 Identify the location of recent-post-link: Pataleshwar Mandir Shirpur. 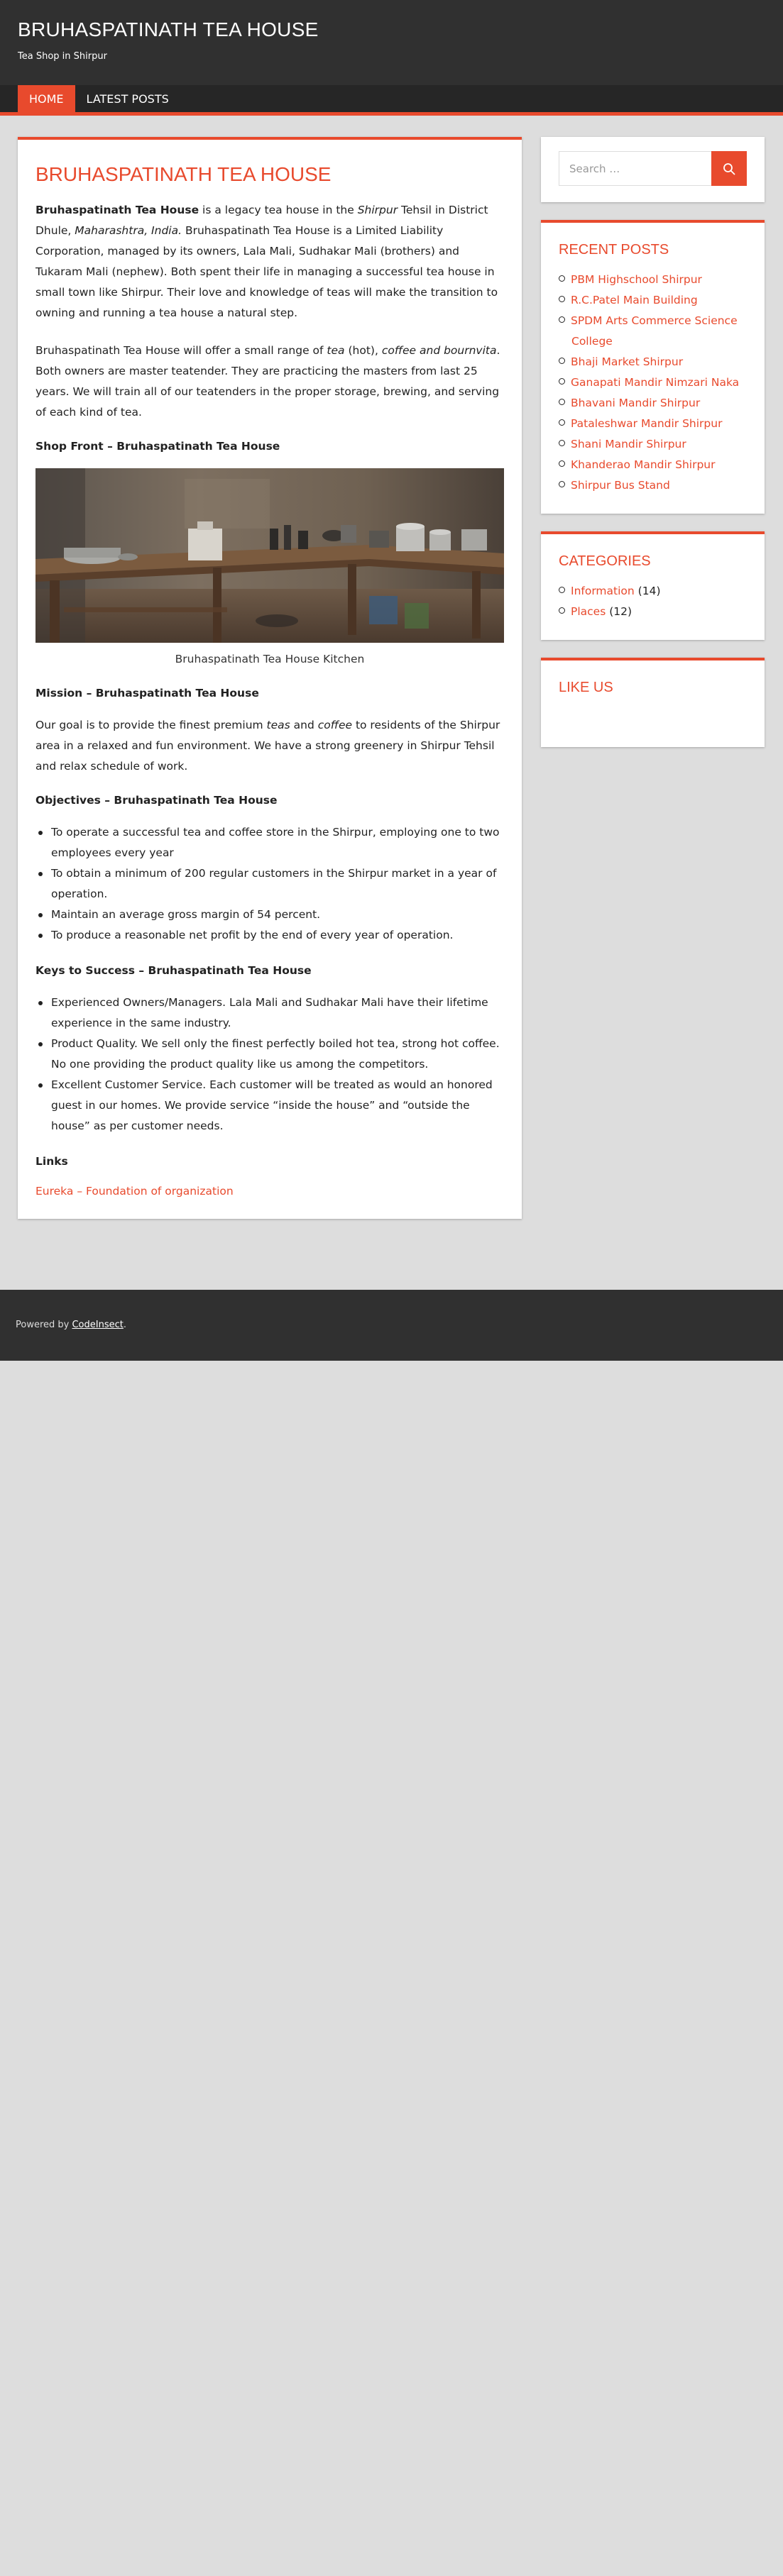
(646, 423).